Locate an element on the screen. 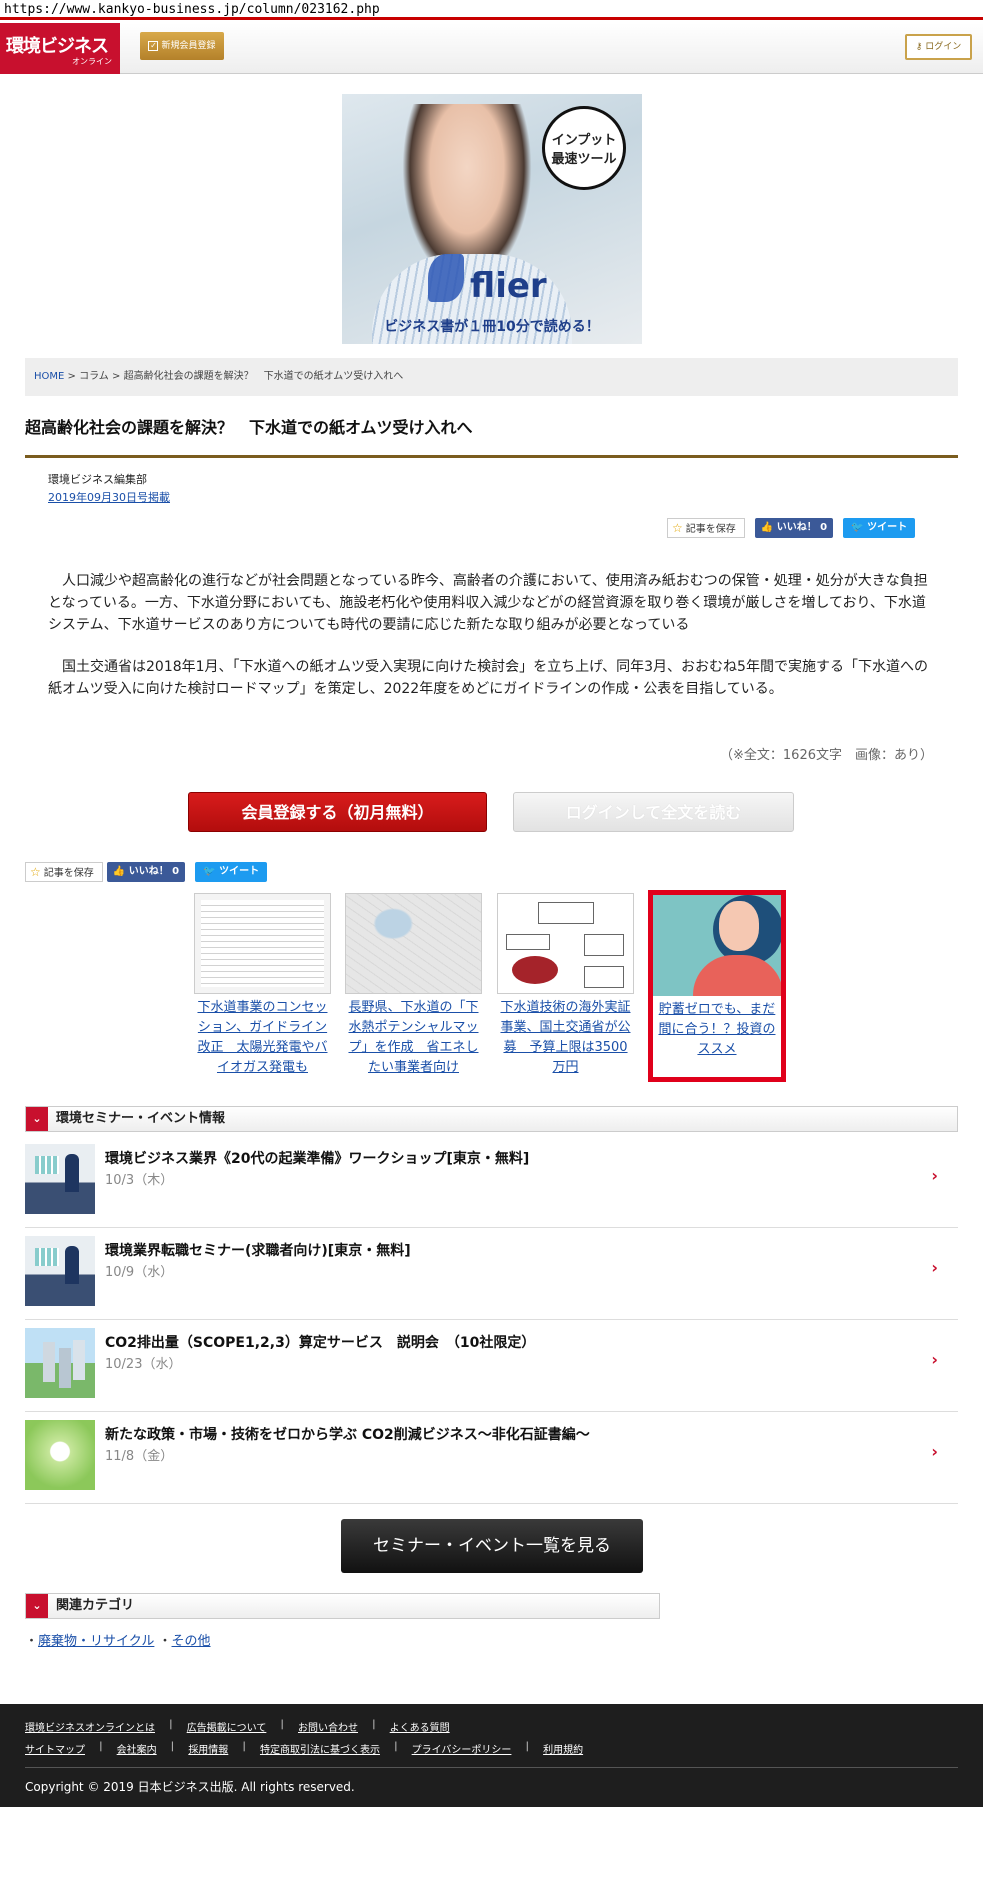  footer-link: よくある質問 is located at coordinates (420, 1726).